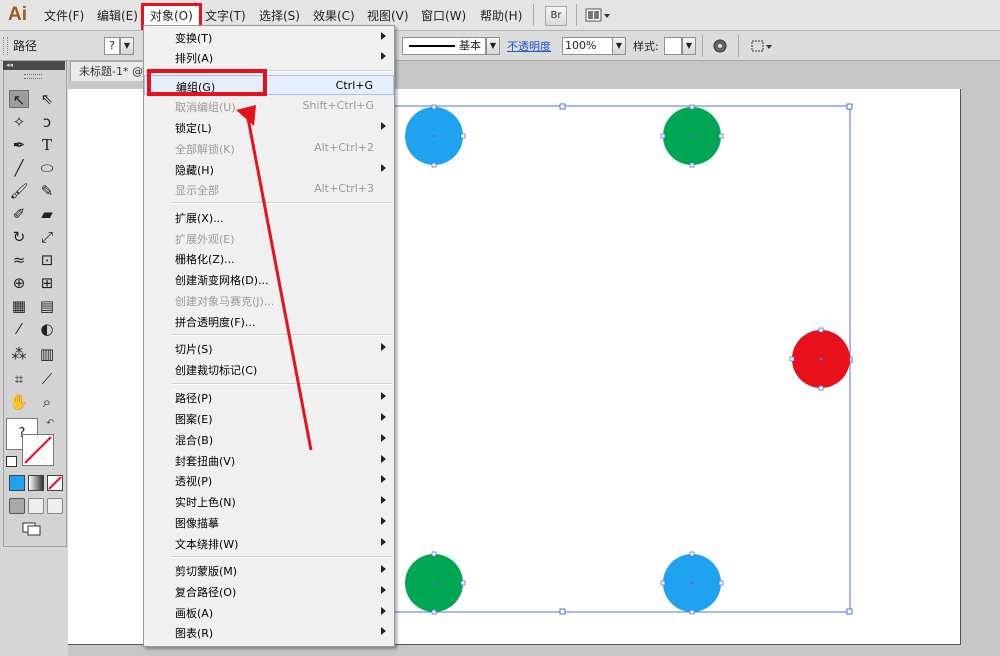  What do you see at coordinates (19, 214) in the screenshot?
I see `blob-brush-tool: ✐` at bounding box center [19, 214].